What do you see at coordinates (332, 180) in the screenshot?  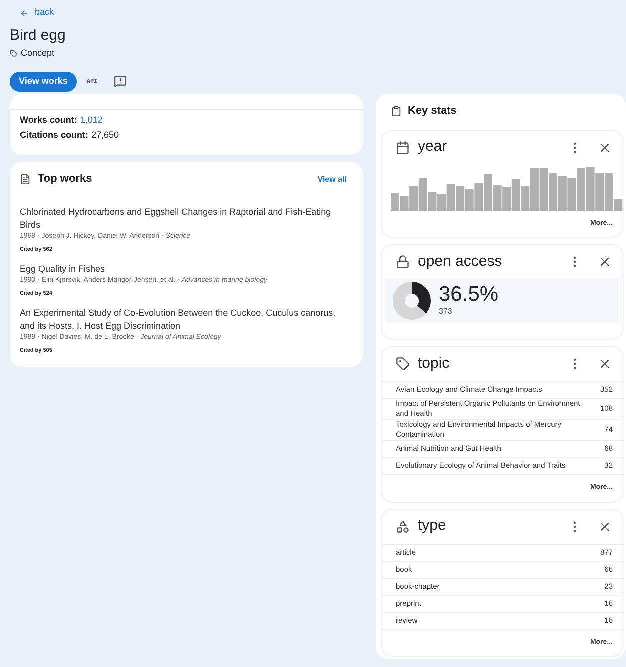 I see `view-all-link: View all` at bounding box center [332, 180].